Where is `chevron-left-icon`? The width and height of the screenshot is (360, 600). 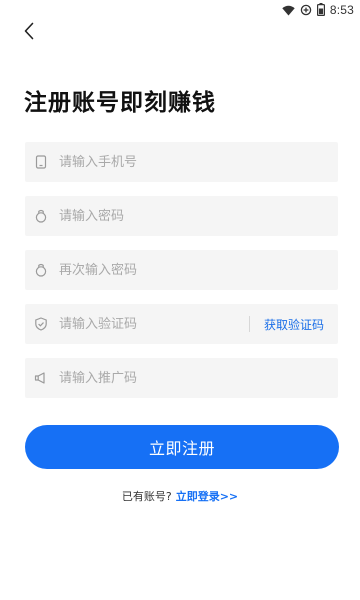
chevron-left-icon is located at coordinates (29, 33).